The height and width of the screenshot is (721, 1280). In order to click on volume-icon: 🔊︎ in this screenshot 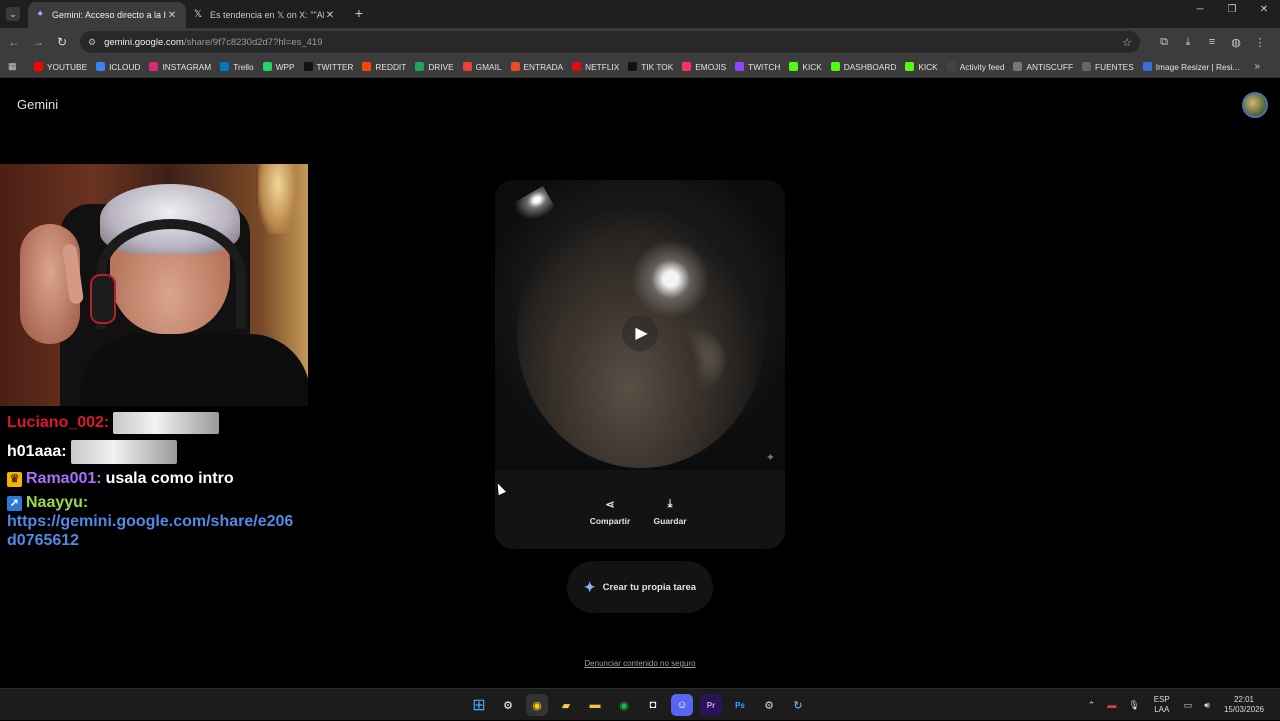, I will do `click(1207, 705)`.